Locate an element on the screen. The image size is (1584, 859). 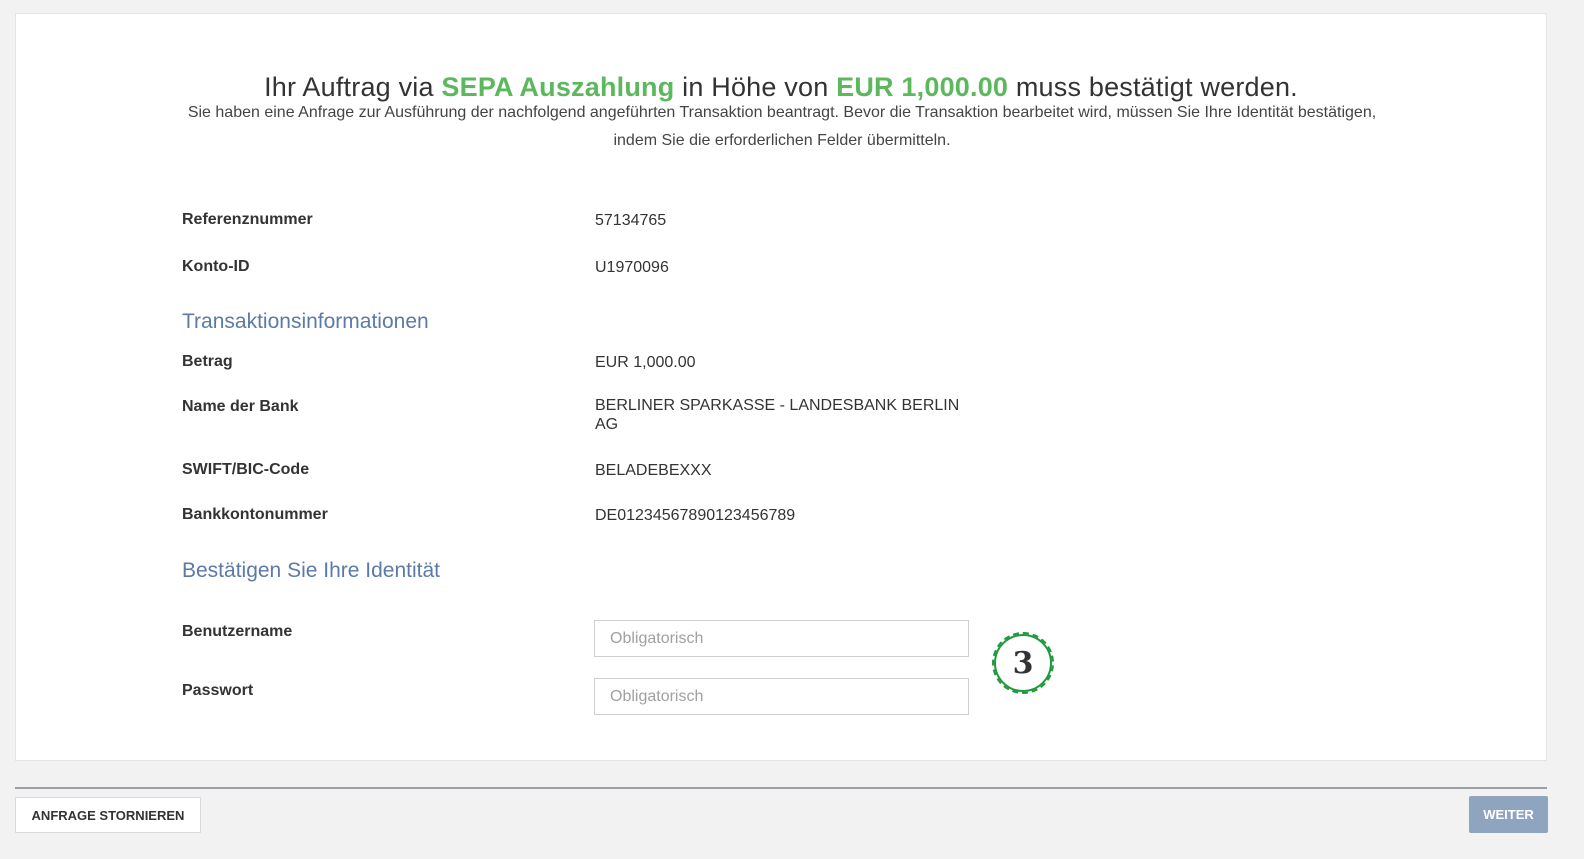
title-suffix: muss bestätigt werden. is located at coordinates (1153, 87).